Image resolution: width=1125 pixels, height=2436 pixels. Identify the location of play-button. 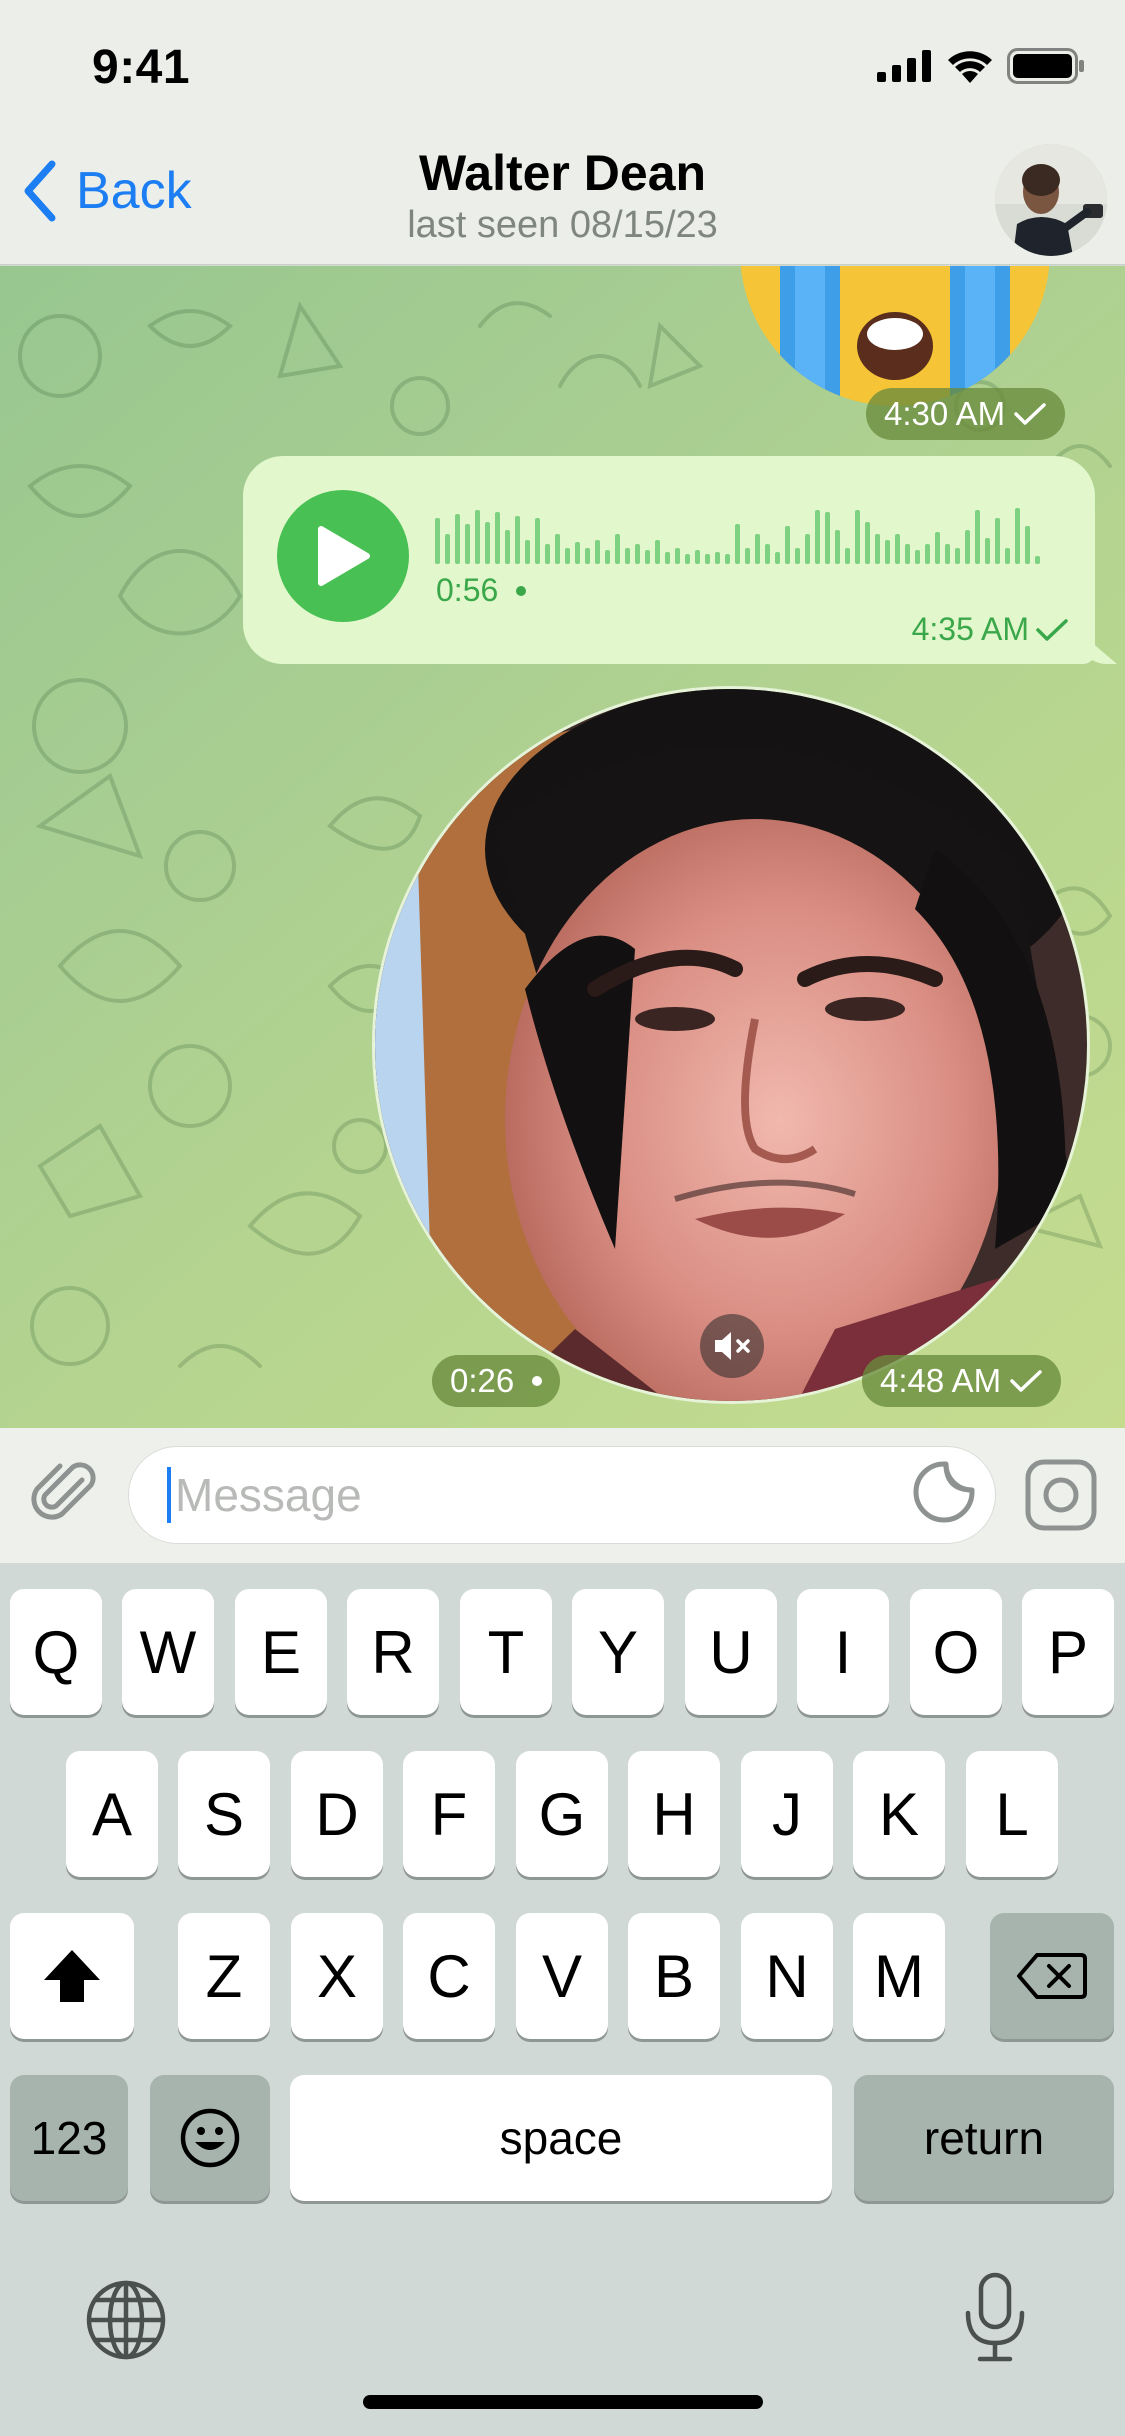
(343, 556).